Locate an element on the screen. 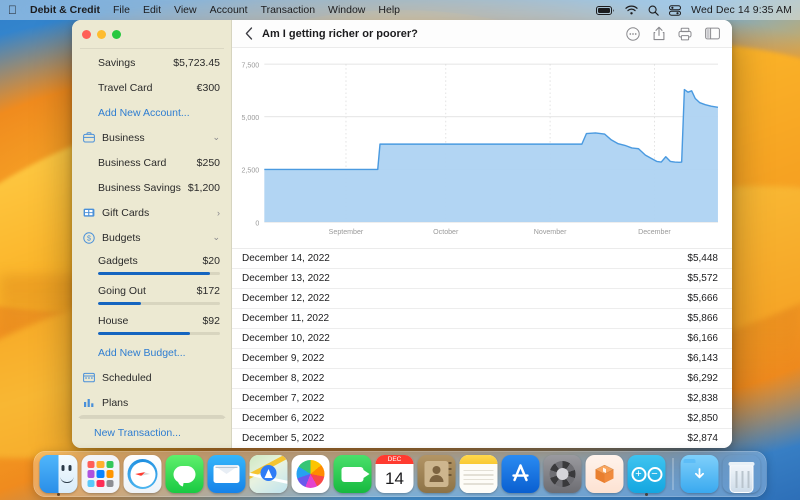  sidebar-toggle-icon is located at coordinates (712, 33).